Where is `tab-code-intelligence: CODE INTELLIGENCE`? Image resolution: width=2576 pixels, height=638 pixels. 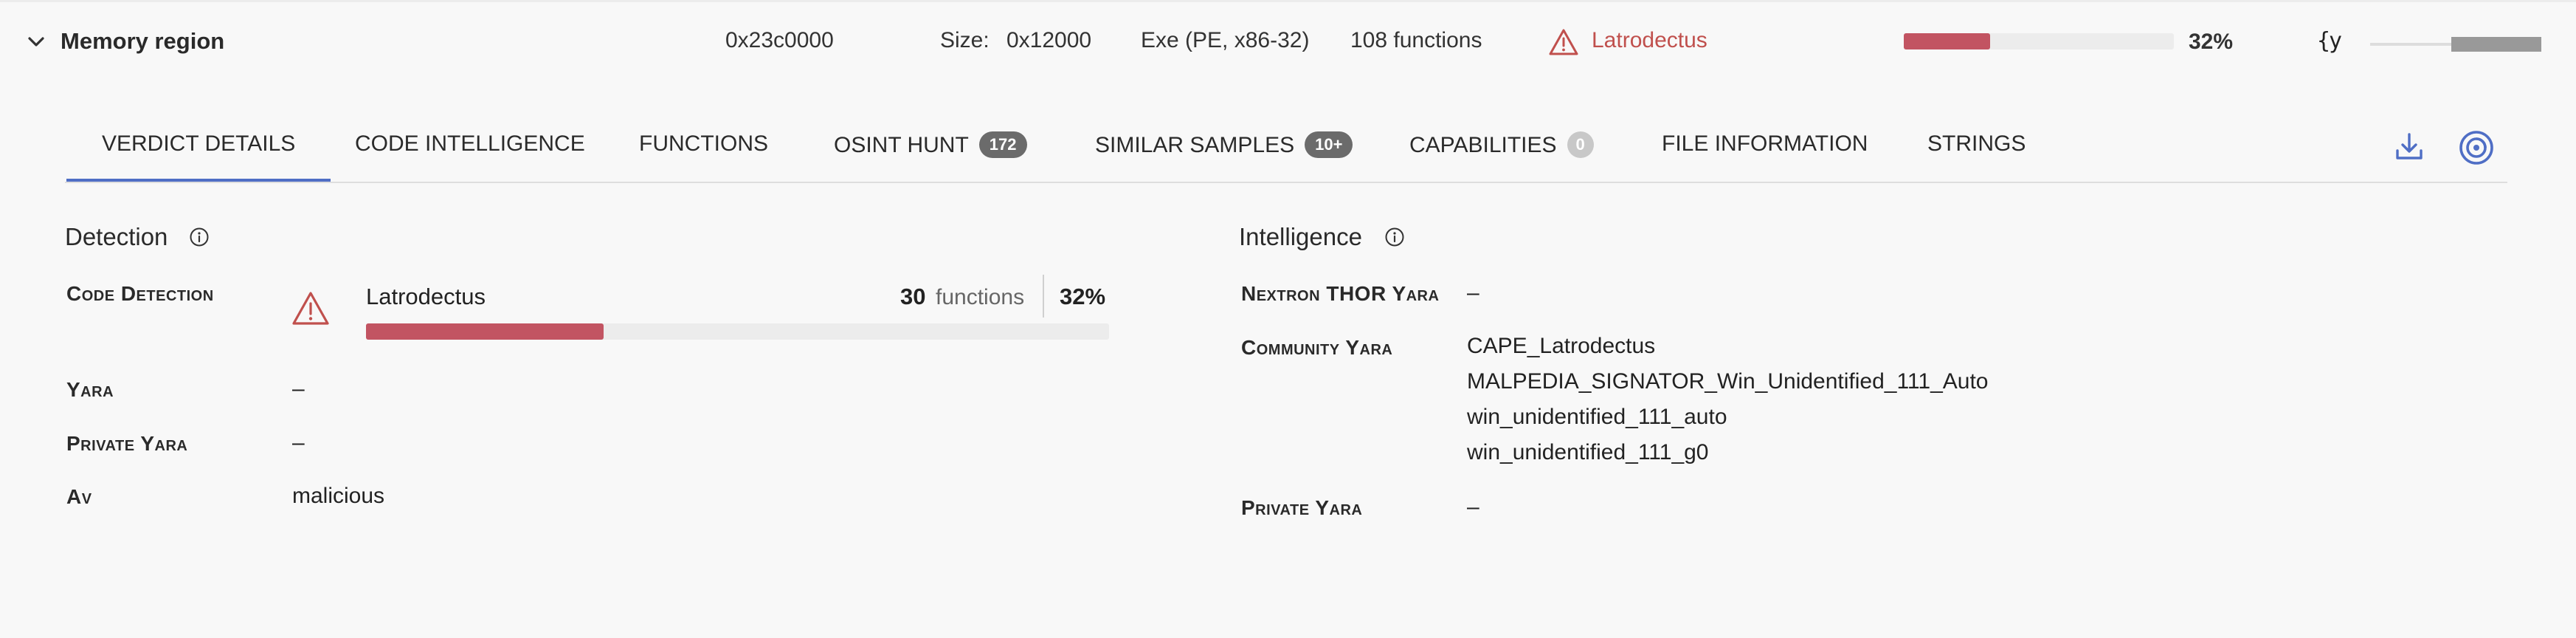
tab-code-intelligence: CODE INTELLIGENCE is located at coordinates (470, 155).